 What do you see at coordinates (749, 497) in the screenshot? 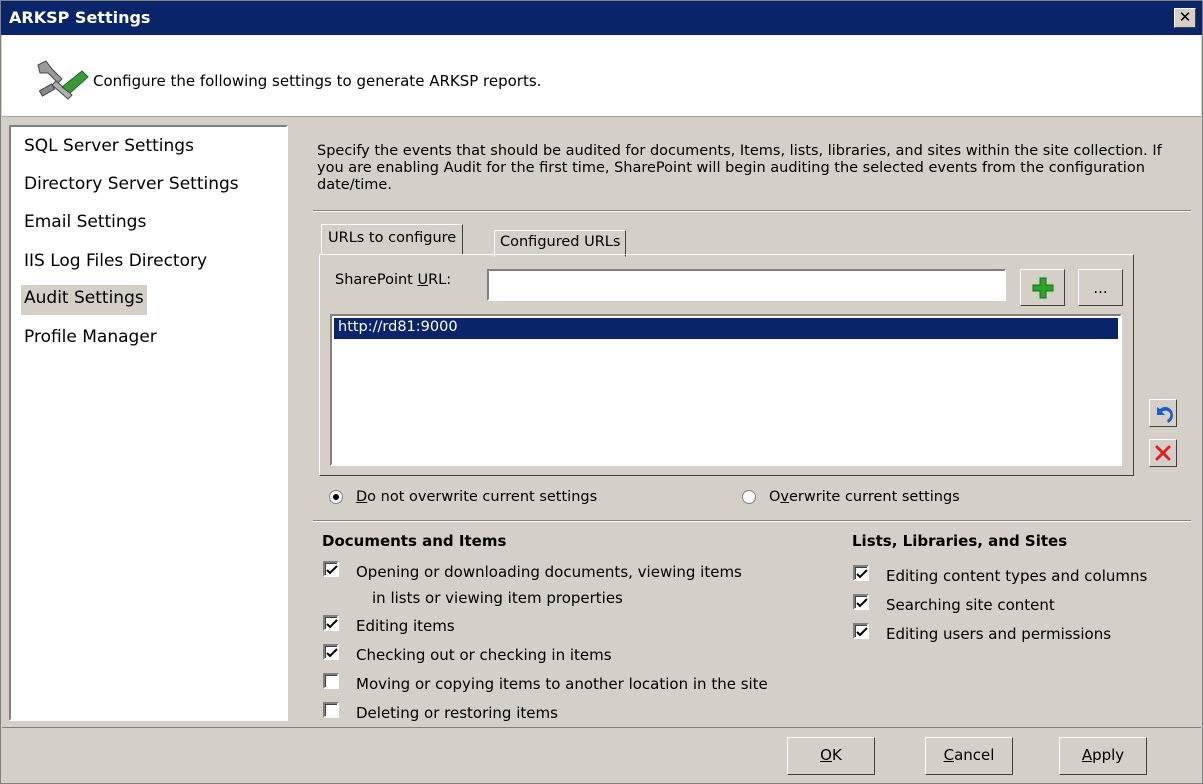
I see `radio-overwrite` at bounding box center [749, 497].